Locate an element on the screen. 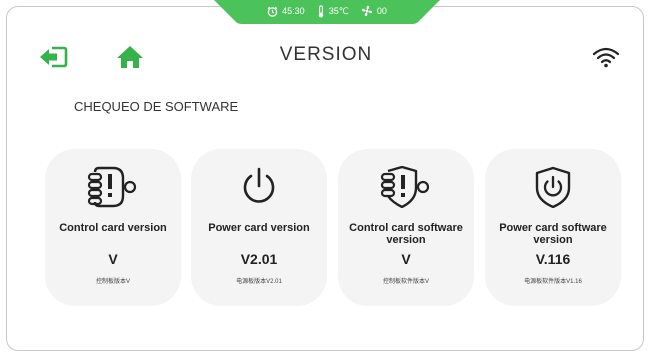 Image resolution: width=652 pixels, height=358 pixels. status-bar: 45:30 35℃ 00 is located at coordinates (327, 13).